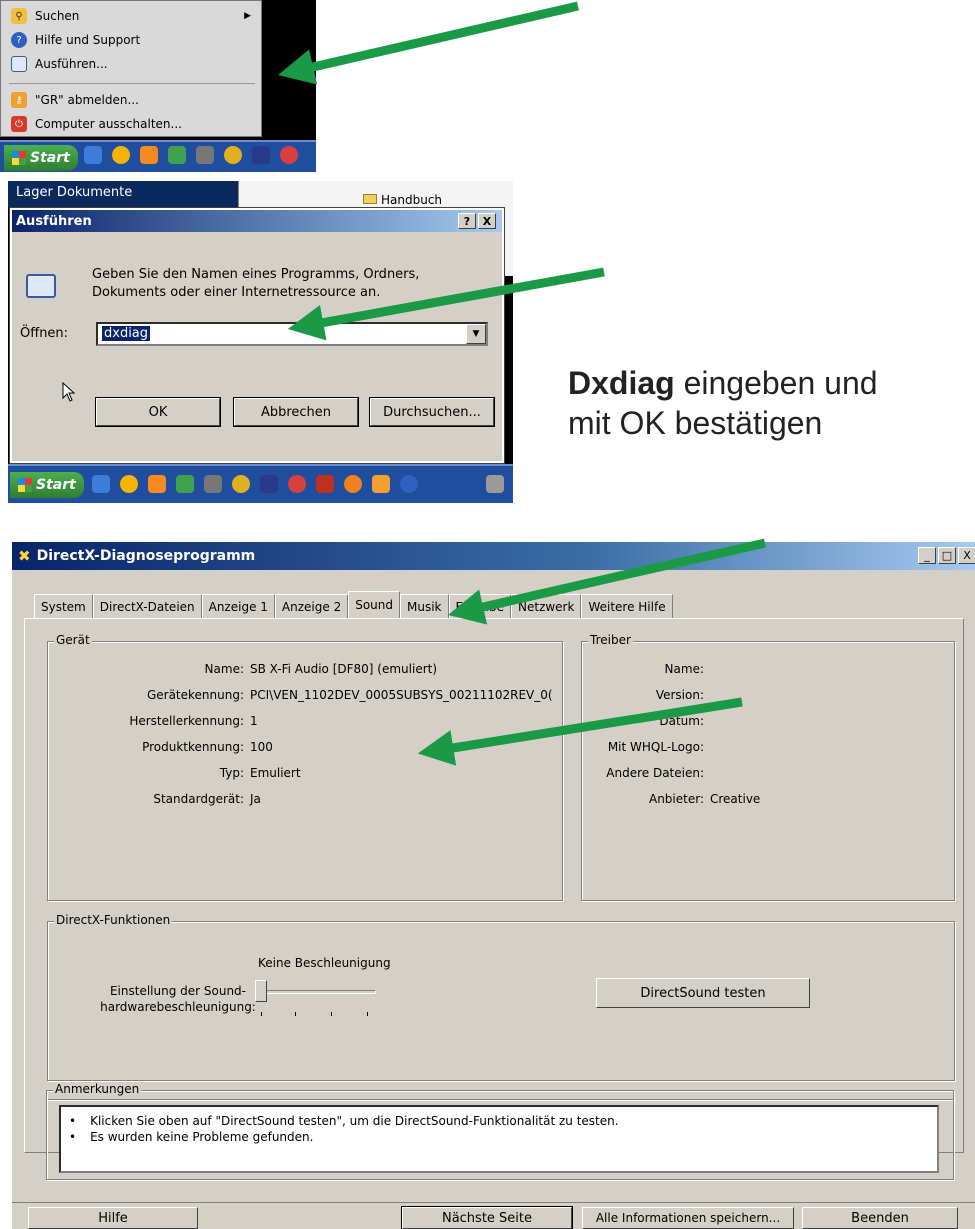 This screenshot has height=1229, width=975. What do you see at coordinates (409, 484) in the screenshot?
I see `search-globe-icon` at bounding box center [409, 484].